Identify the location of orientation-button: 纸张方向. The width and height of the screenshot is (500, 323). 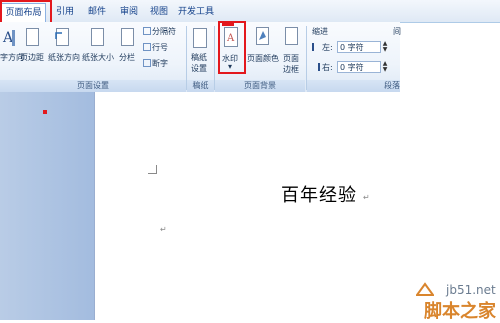
(64, 57).